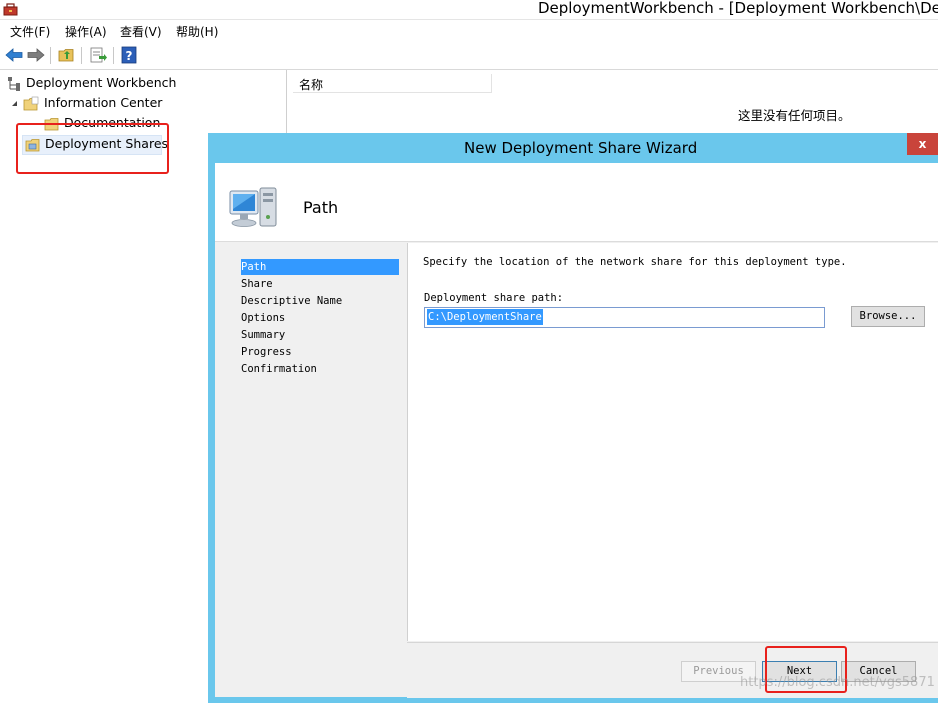 Image resolution: width=938 pixels, height=703 pixels. What do you see at coordinates (98, 55) in the screenshot?
I see `export-list-icon` at bounding box center [98, 55].